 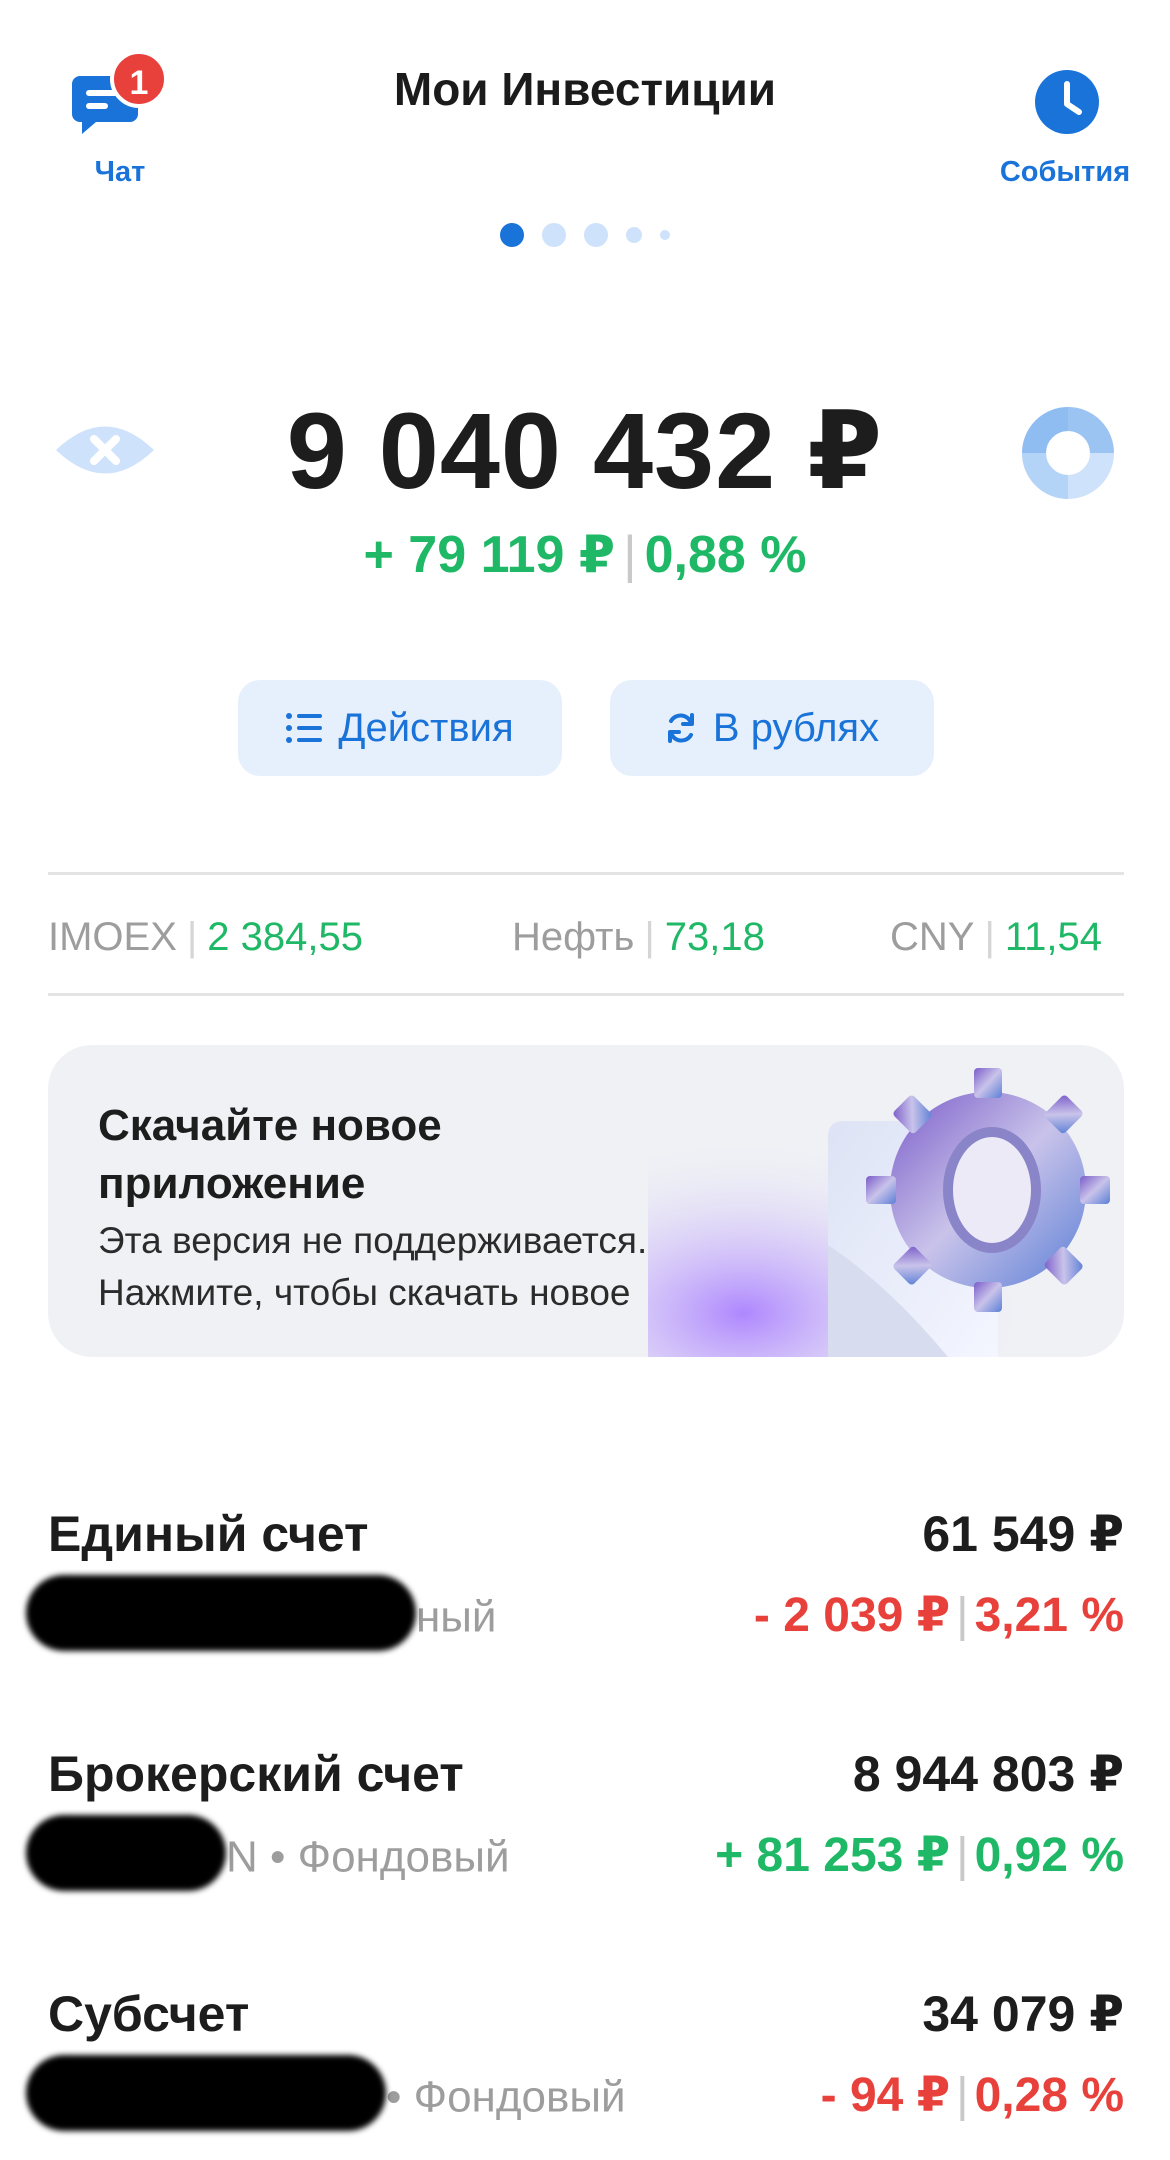 What do you see at coordinates (932, 937) in the screenshot?
I see `ticker-name: CNY` at bounding box center [932, 937].